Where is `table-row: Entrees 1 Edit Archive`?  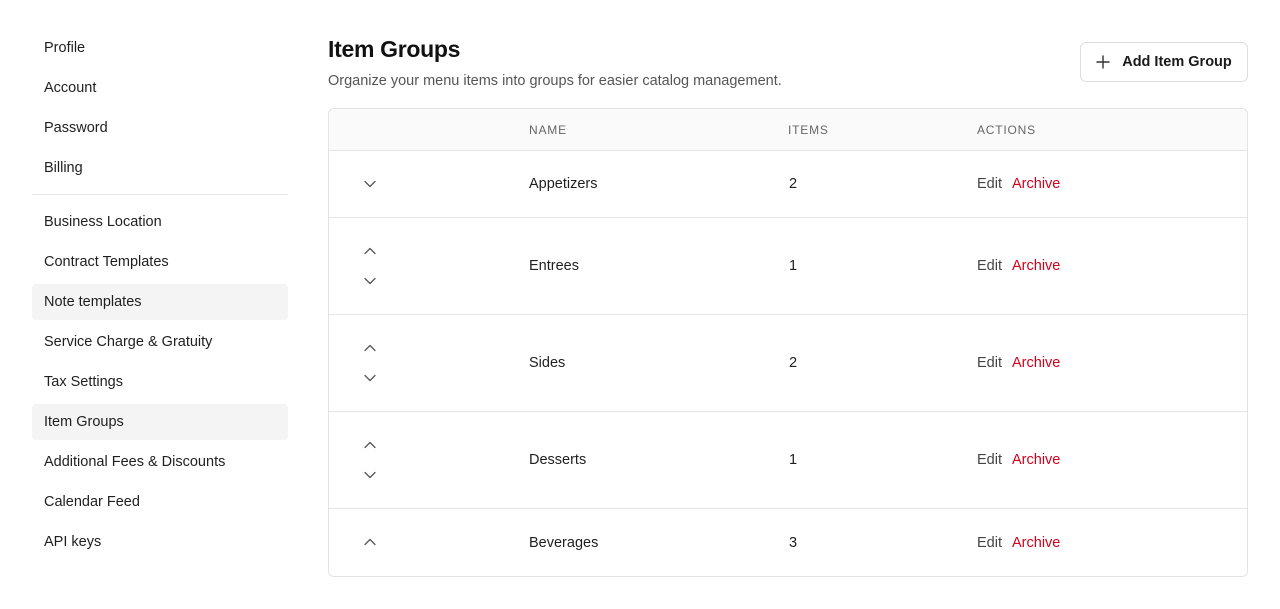
table-row: Entrees 1 Edit Archive is located at coordinates (788, 266).